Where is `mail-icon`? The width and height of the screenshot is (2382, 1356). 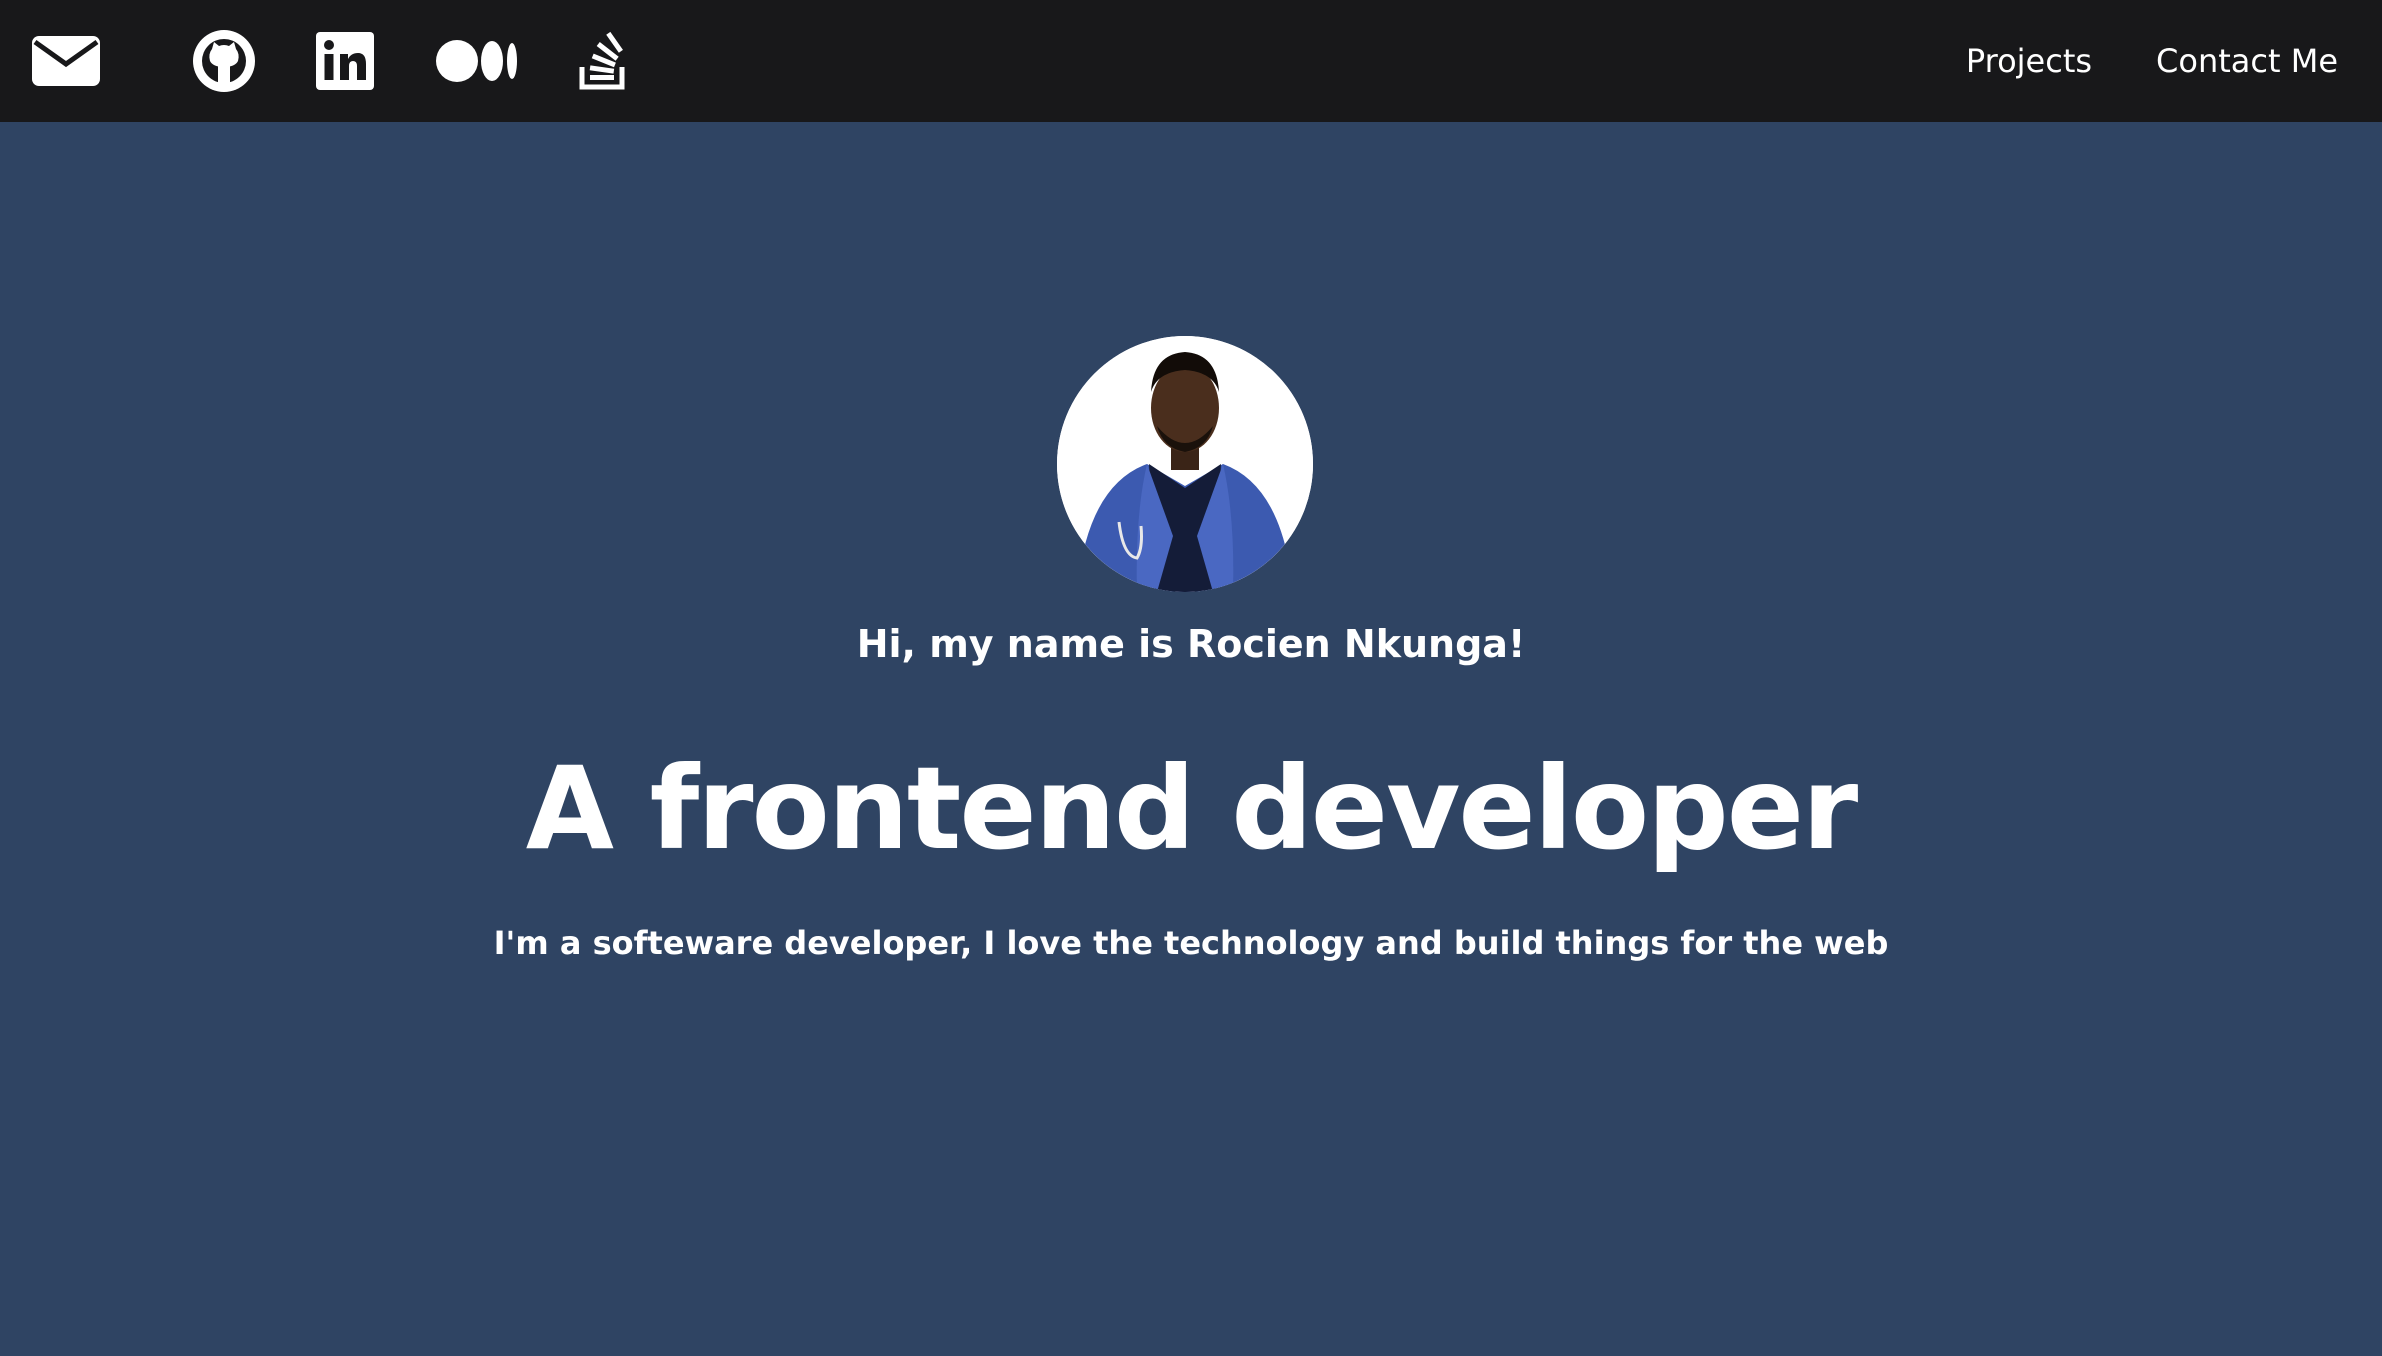
mail-icon is located at coordinates (66, 61).